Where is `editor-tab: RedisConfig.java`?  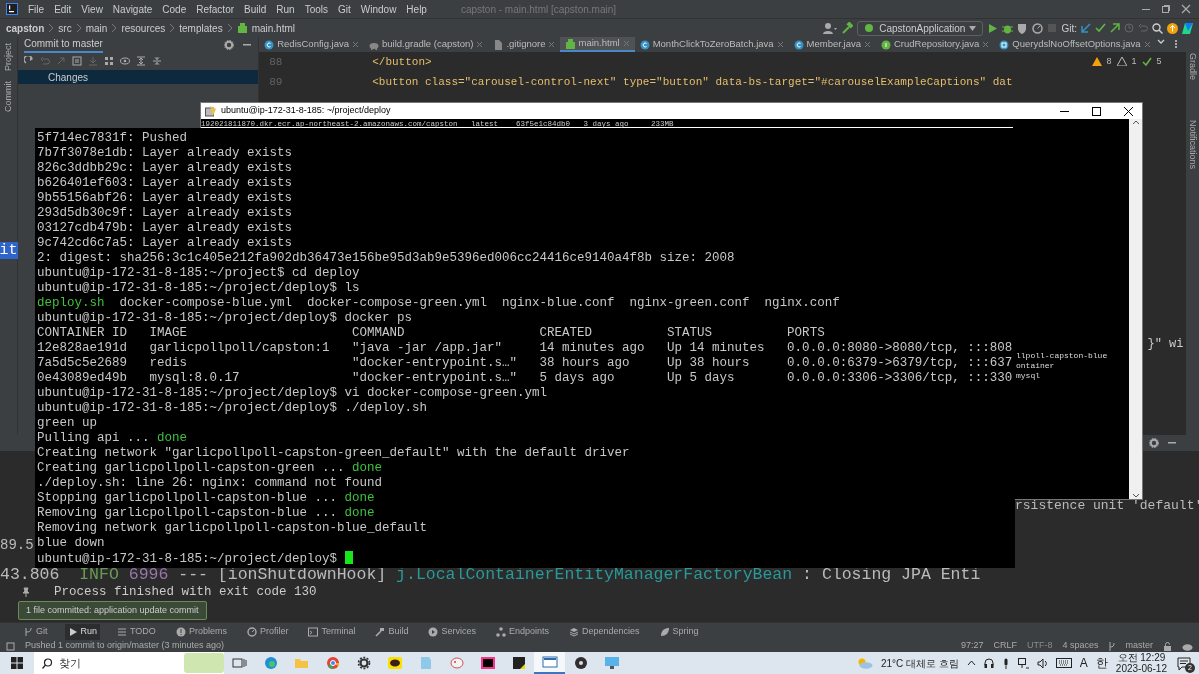 editor-tab: RedisConfig.java is located at coordinates (312, 44).